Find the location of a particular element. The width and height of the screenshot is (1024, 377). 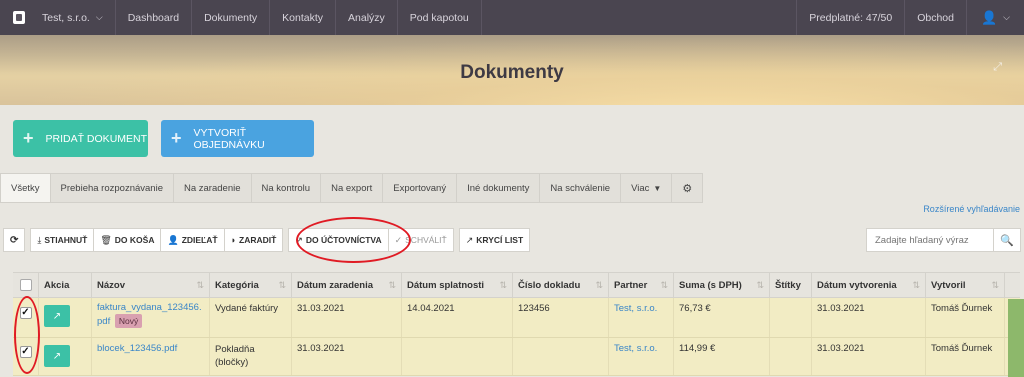

column-header-doc-number: Číslo dokladu ⇅ is located at coordinates (561, 285).